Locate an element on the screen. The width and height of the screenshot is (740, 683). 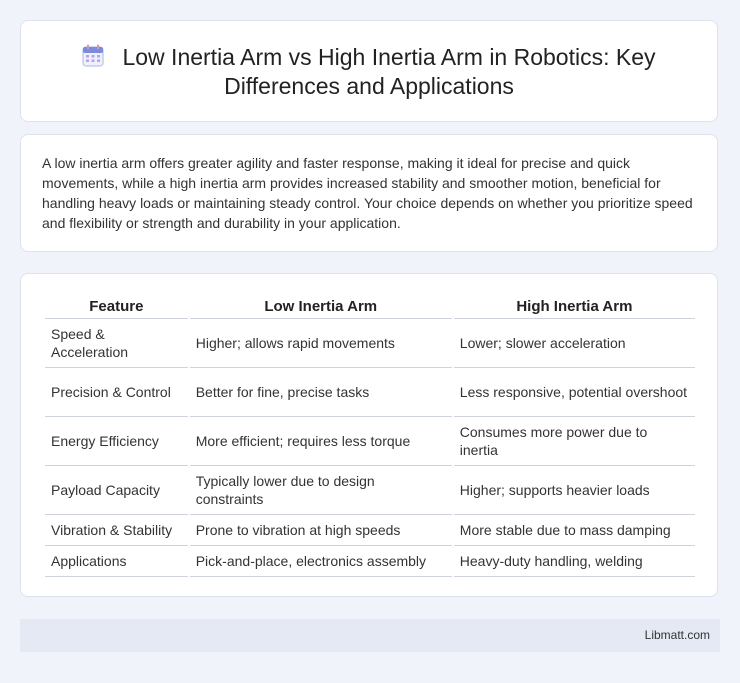
title-line-2: Differences and Applications is located at coordinates (369, 86).